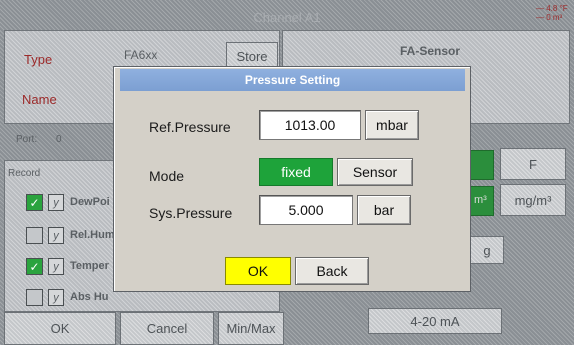 Image resolution: width=574 pixels, height=345 pixels. Describe the element at coordinates (296, 172) in the screenshot. I see `mode-fixed-button: fixed` at that location.